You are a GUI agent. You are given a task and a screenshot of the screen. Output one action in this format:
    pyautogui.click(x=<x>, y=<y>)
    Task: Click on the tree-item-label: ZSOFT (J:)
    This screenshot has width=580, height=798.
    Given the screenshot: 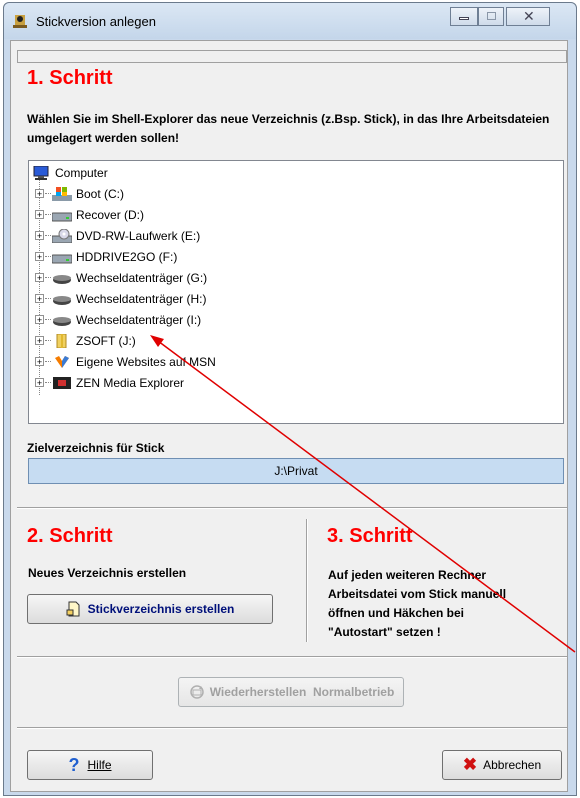 What is the action you would take?
    pyautogui.click(x=106, y=340)
    